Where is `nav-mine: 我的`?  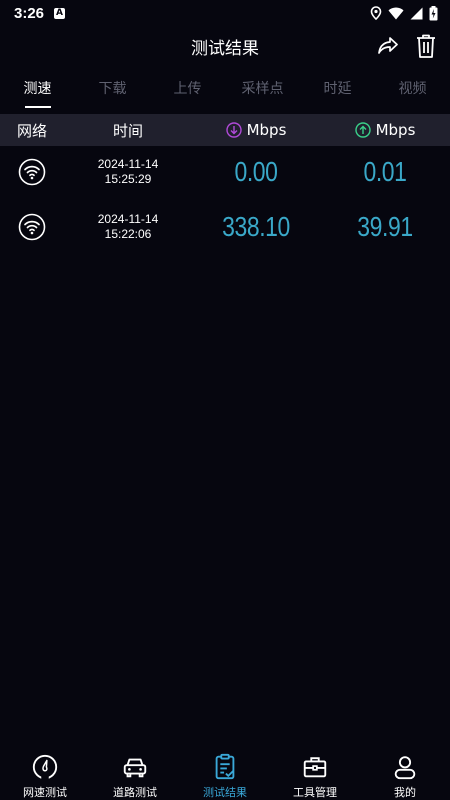
nav-mine: 我的 is located at coordinates (405, 774).